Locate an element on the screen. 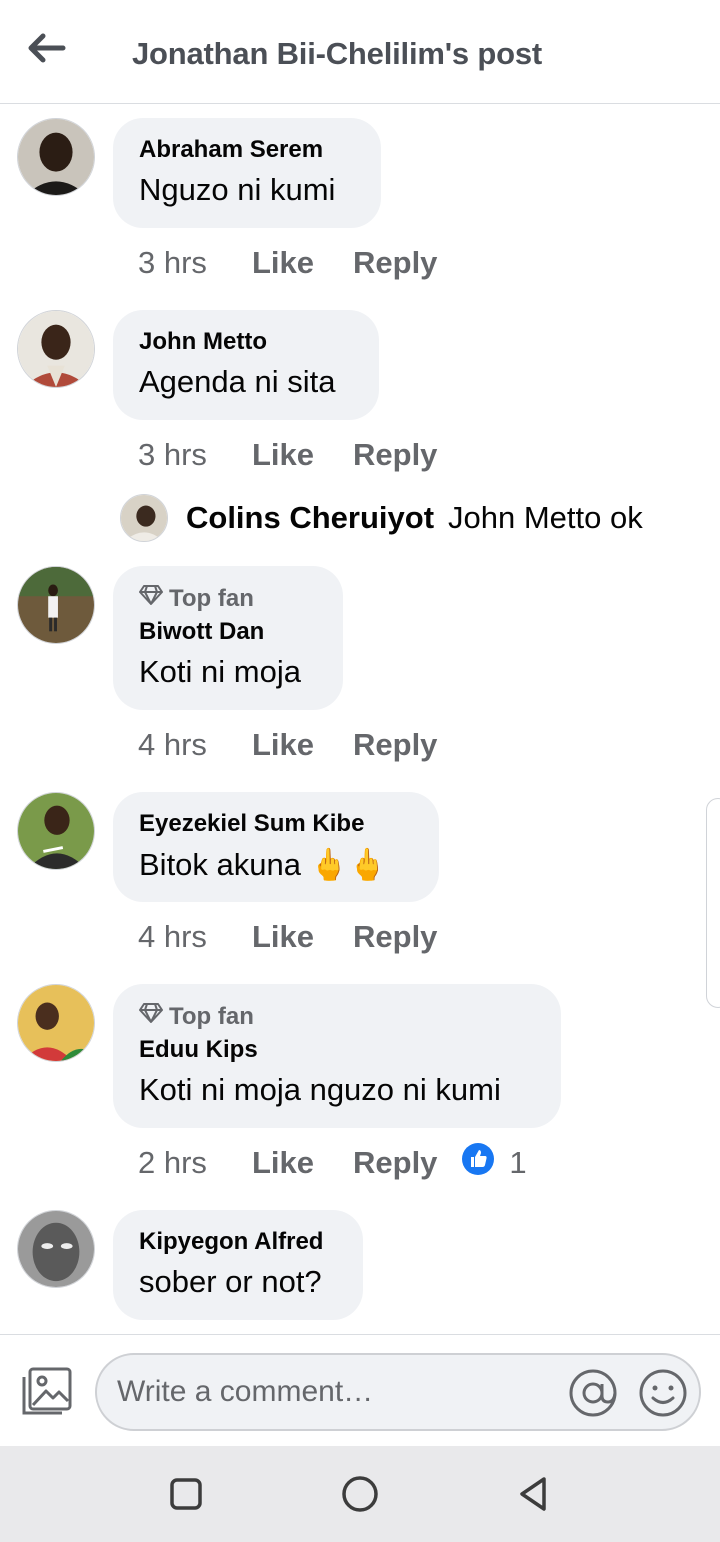 The width and height of the screenshot is (720, 1542). comment-text: Koti ni moja nguzo ni kumi is located at coordinates (320, 1089).